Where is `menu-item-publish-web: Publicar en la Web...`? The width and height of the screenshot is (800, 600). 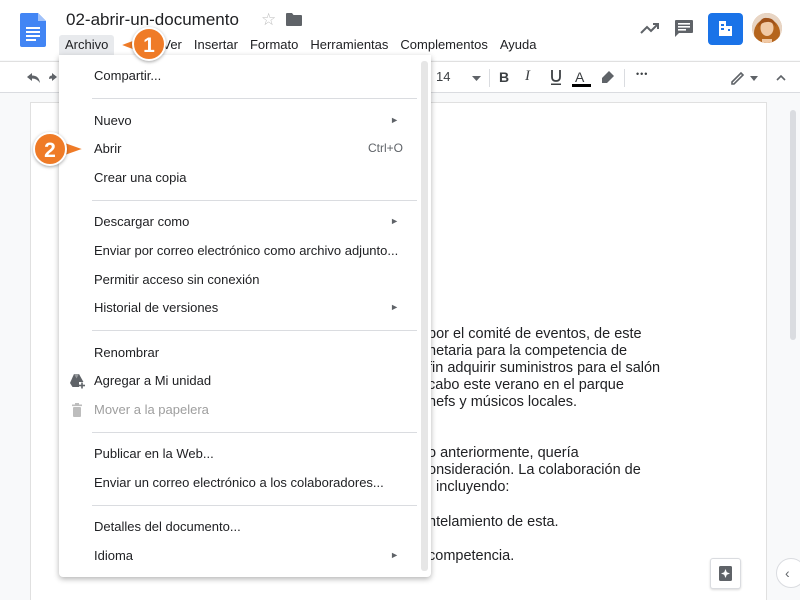
menu-item-publish-web: Publicar en la Web... is located at coordinates (240, 454).